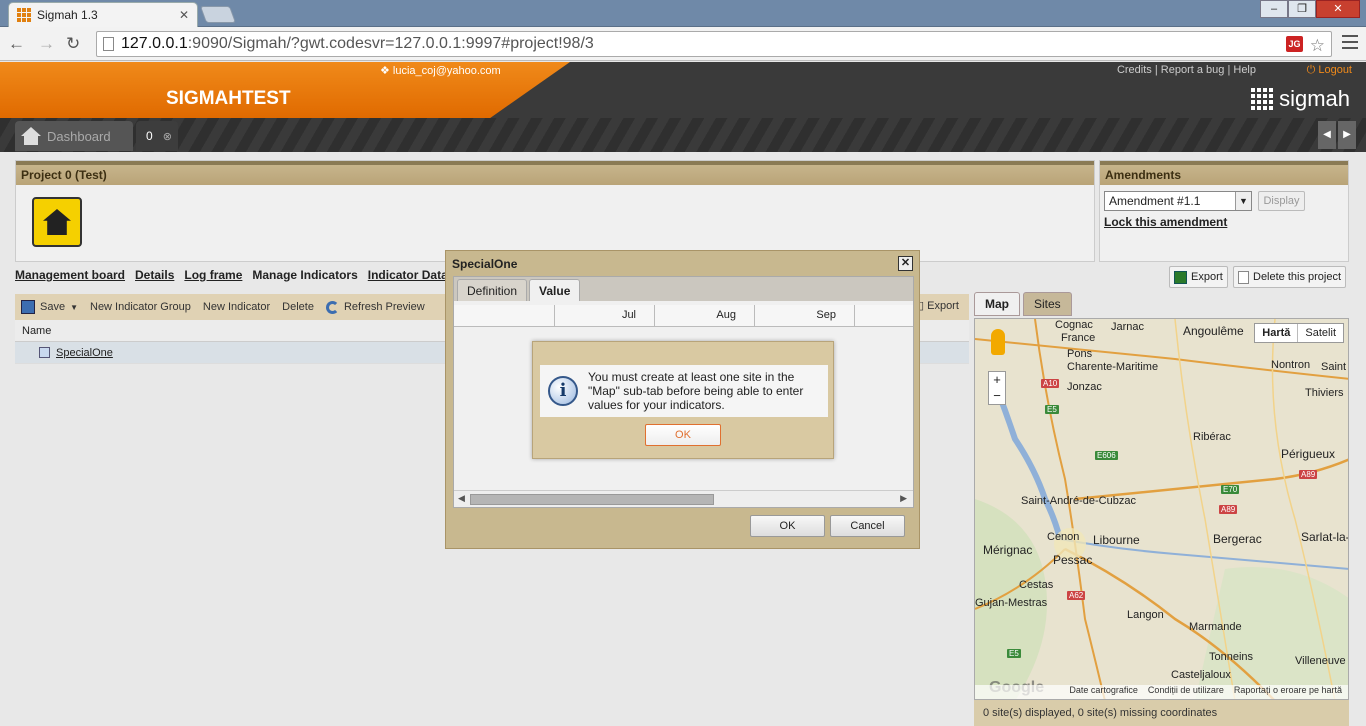 The height and width of the screenshot is (726, 1366). What do you see at coordinates (446, 71) in the screenshot?
I see `user-email-text: lucia_coj@yahoo.com` at bounding box center [446, 71].